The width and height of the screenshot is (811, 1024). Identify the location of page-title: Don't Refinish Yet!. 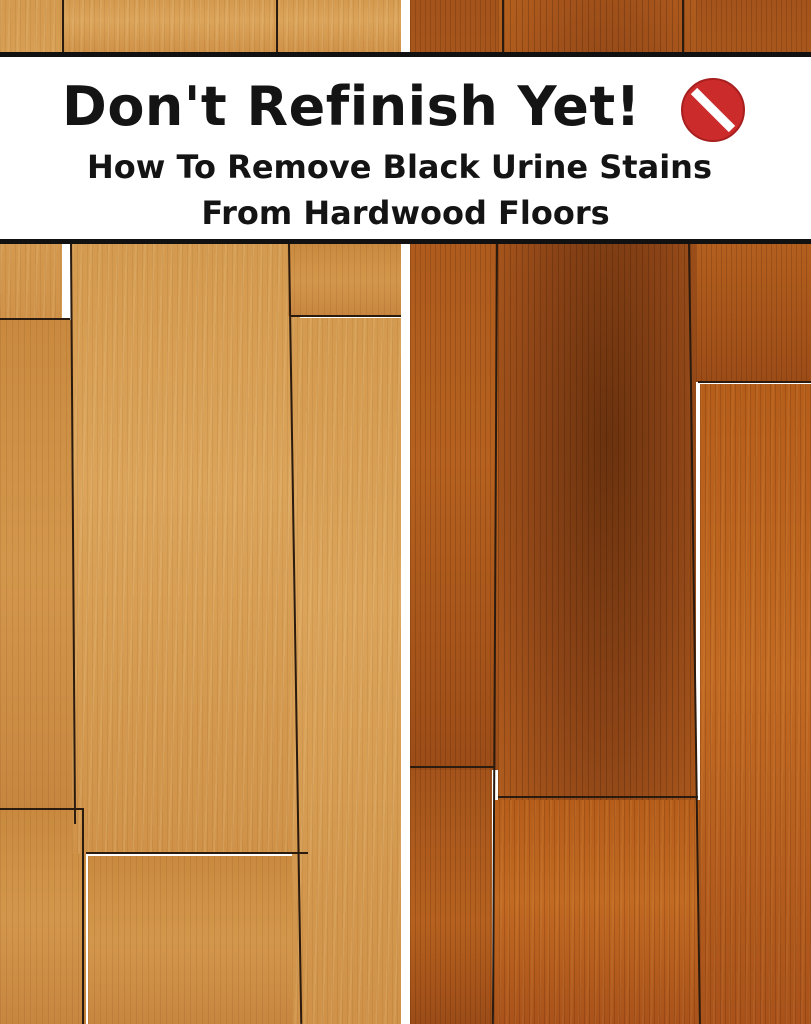
(351, 106).